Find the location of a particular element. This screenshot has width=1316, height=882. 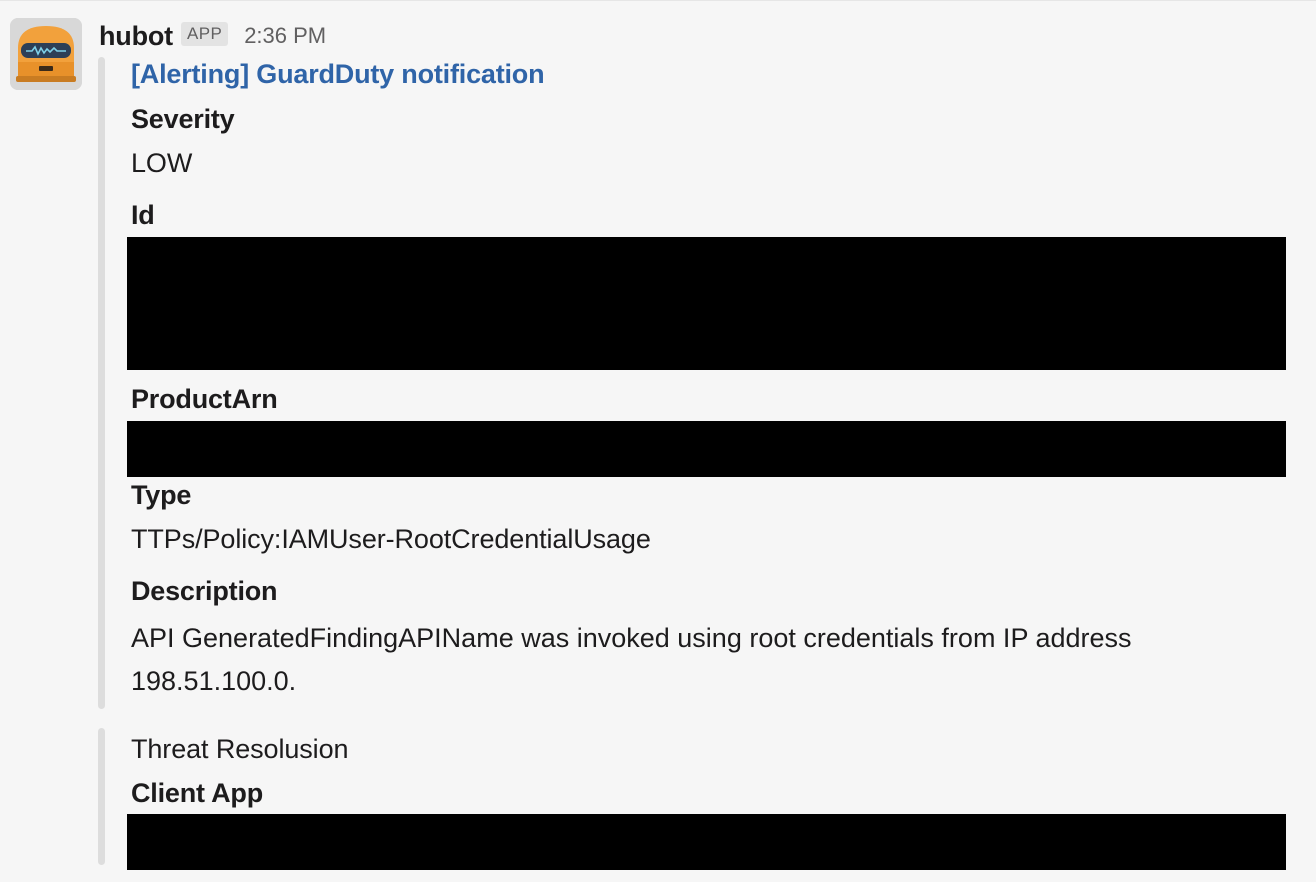

client-app-label: Client App is located at coordinates (197, 793).